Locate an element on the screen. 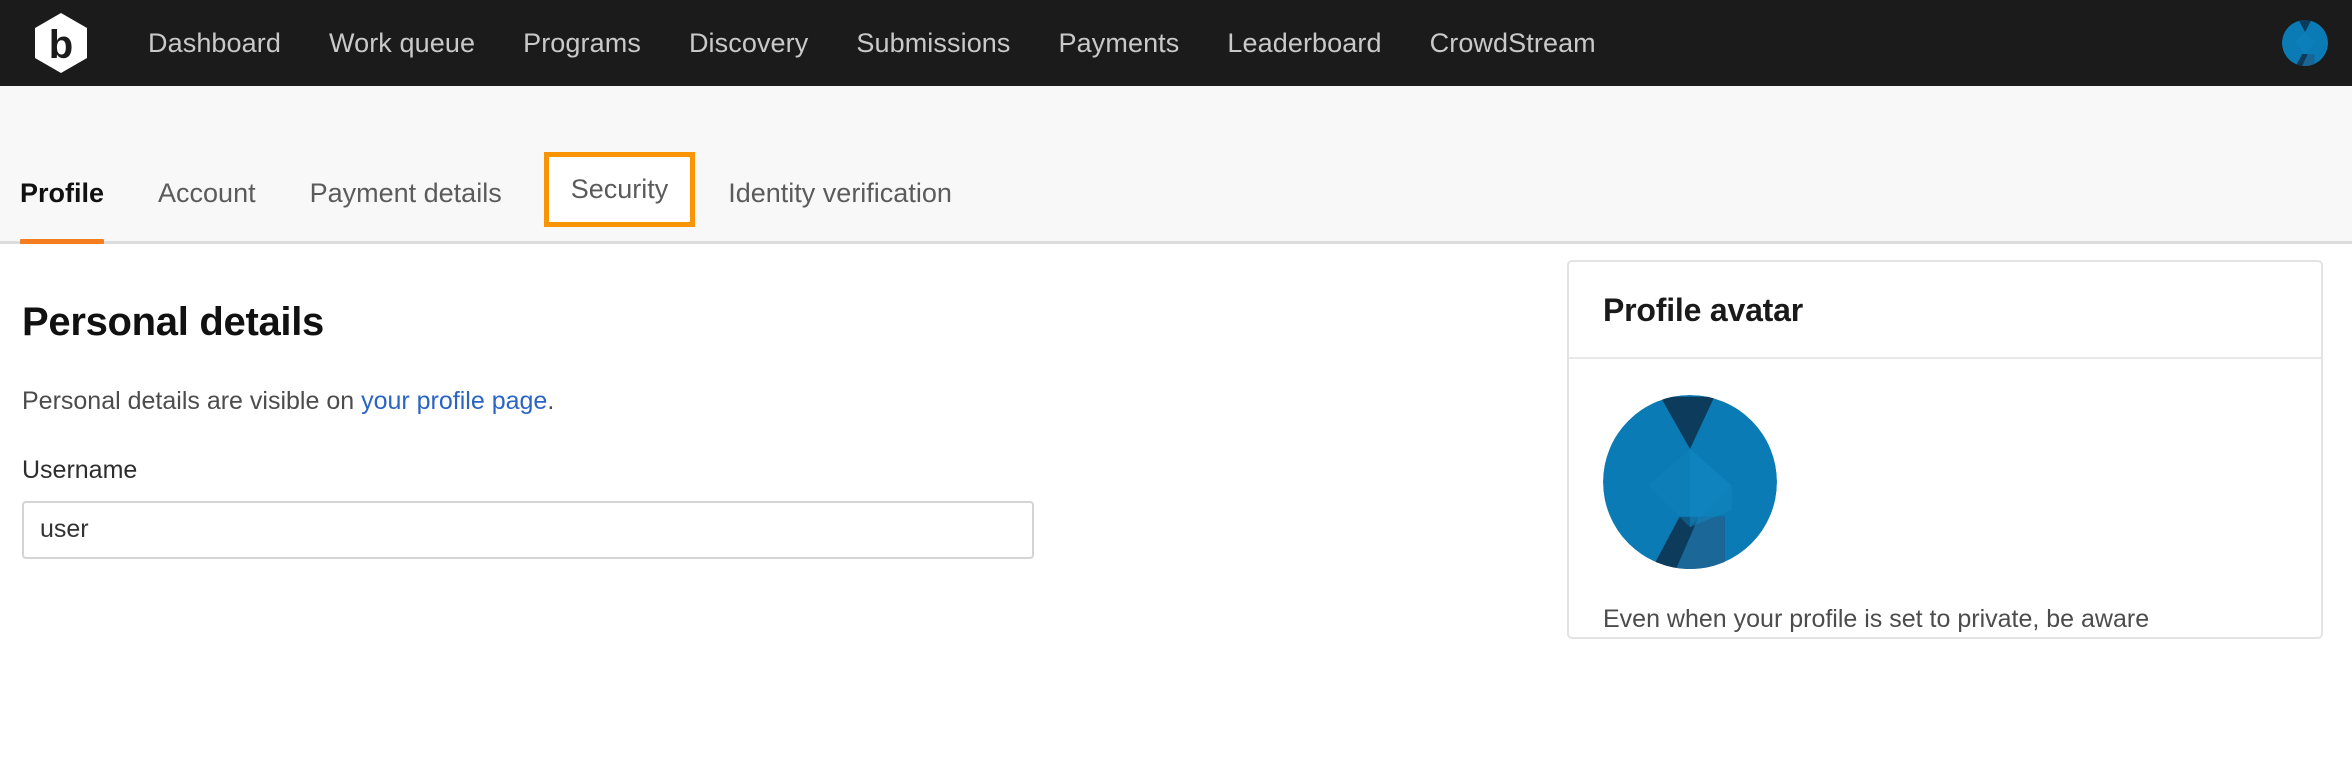 The height and width of the screenshot is (762, 2352). tab-security: Security is located at coordinates (619, 189).